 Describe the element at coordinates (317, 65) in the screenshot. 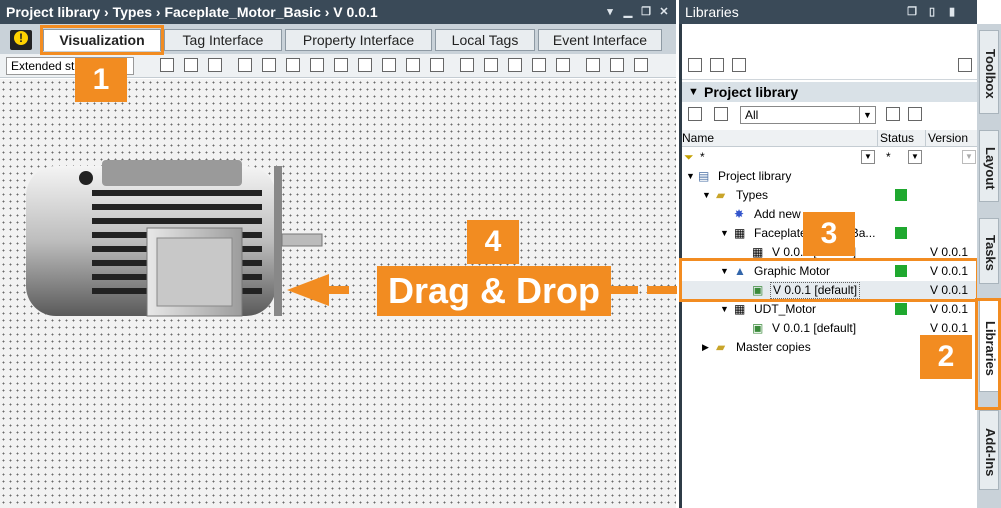

I see `align-top-icon` at that location.